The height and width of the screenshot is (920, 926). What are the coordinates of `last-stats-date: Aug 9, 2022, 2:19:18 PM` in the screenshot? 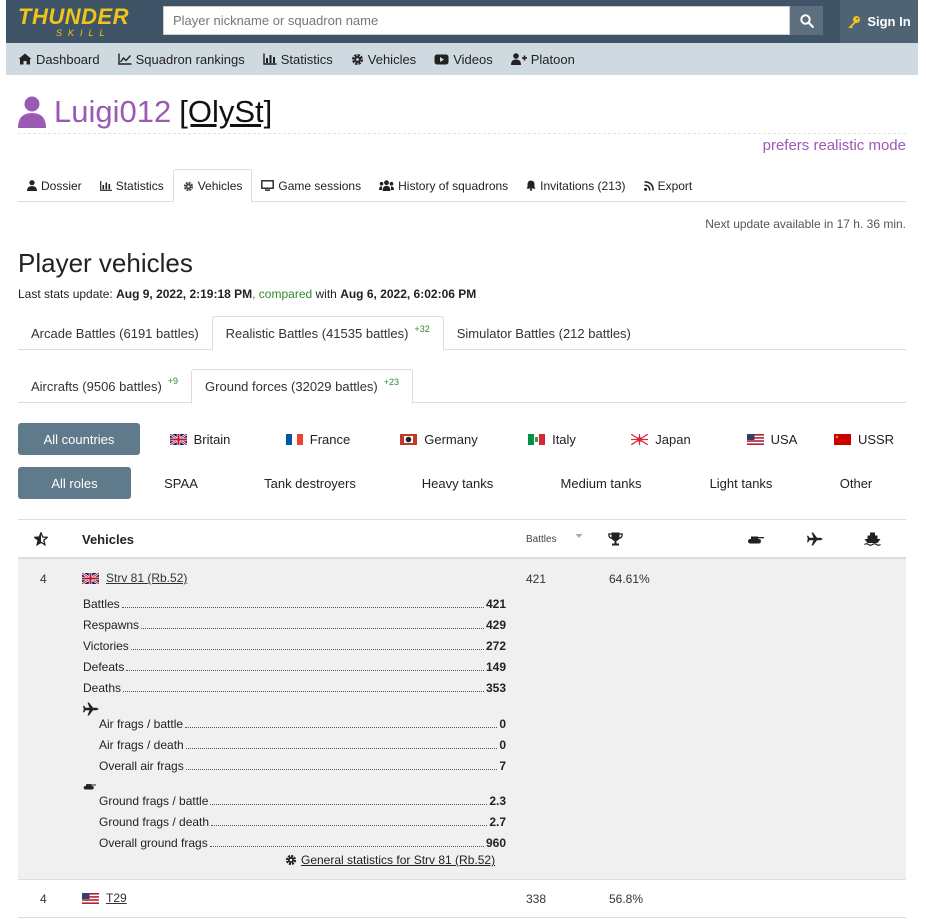 It's located at (184, 294).